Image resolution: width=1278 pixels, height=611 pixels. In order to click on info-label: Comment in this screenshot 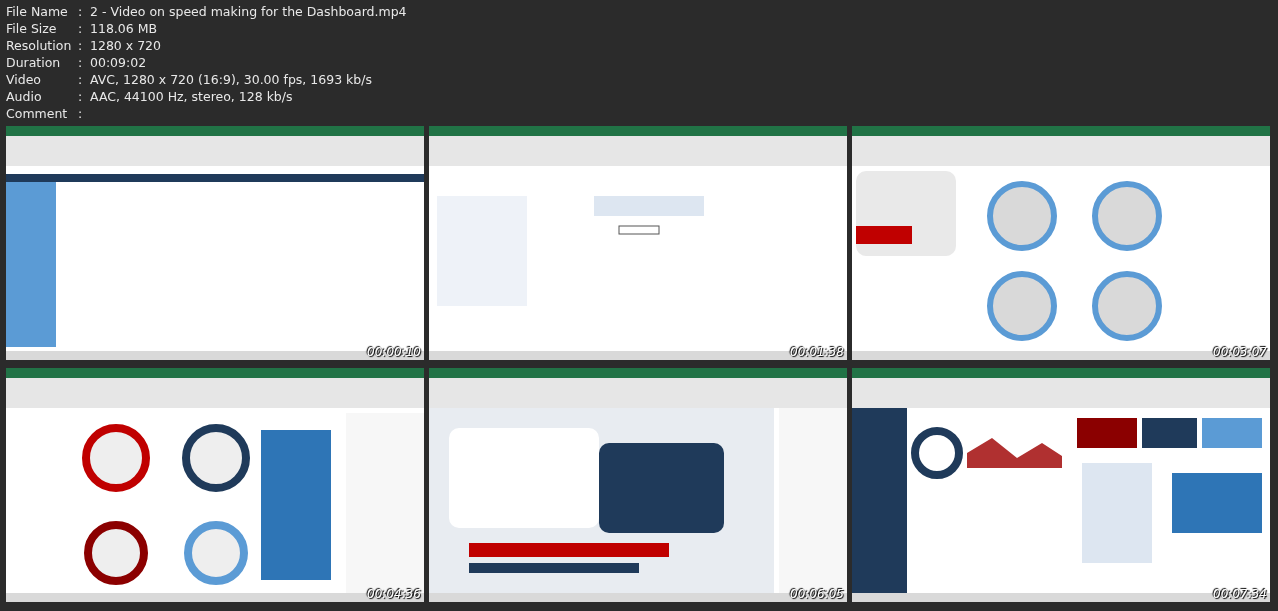, I will do `click(37, 113)`.